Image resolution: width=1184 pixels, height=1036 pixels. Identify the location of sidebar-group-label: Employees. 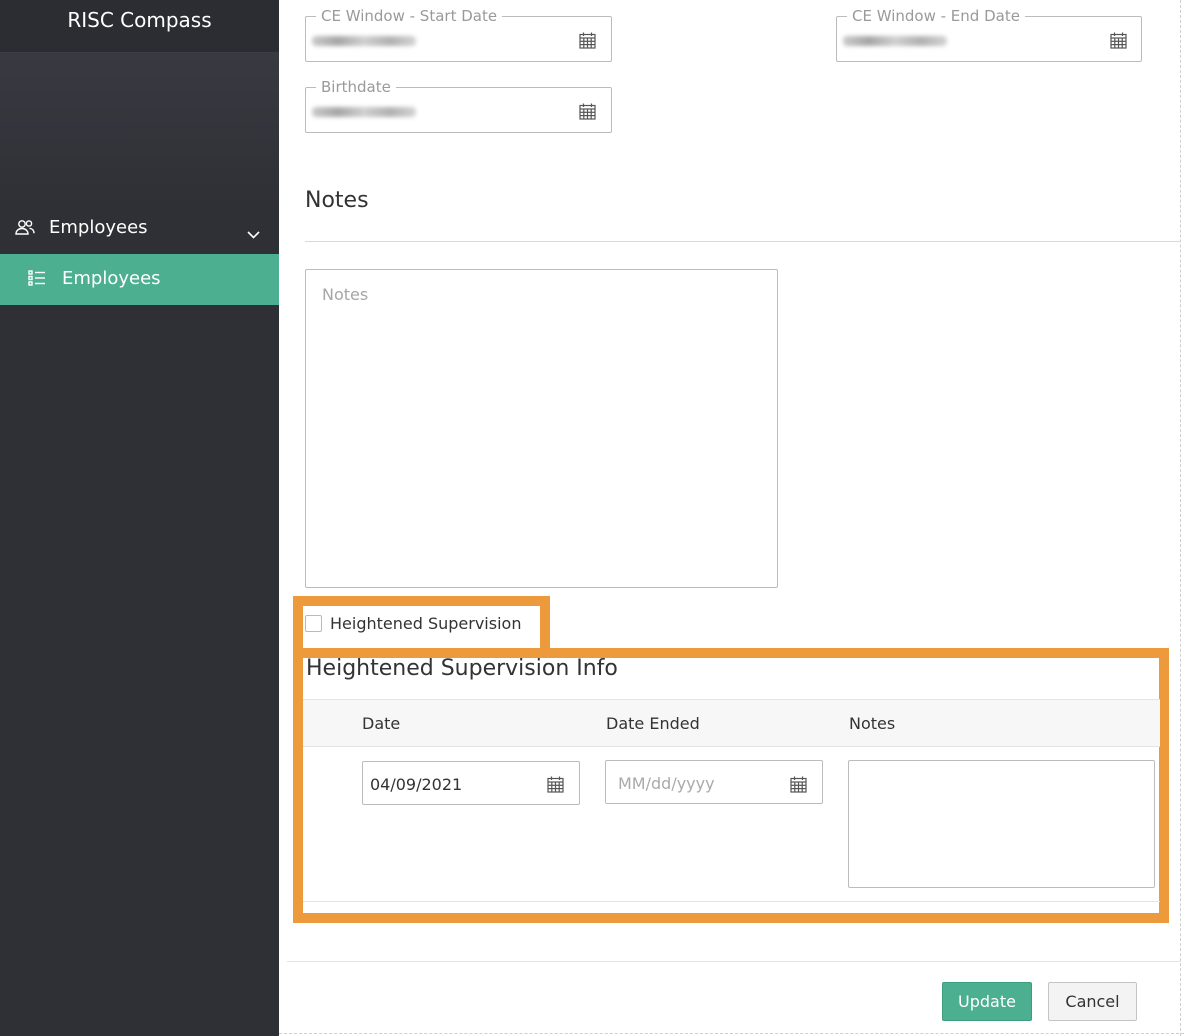
(98, 227).